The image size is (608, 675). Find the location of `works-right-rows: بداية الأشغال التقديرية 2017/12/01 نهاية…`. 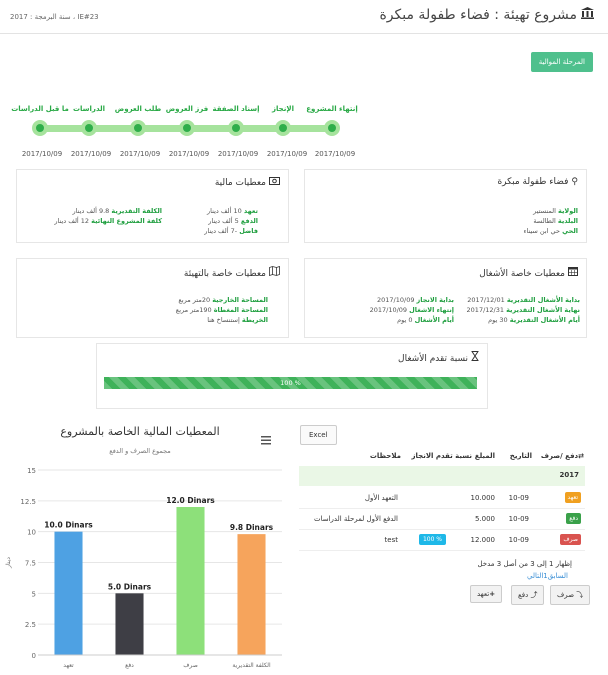

works-right-rows: بداية الأشغال التقديرية 2017/12/01 نهاية… is located at coordinates (523, 310).